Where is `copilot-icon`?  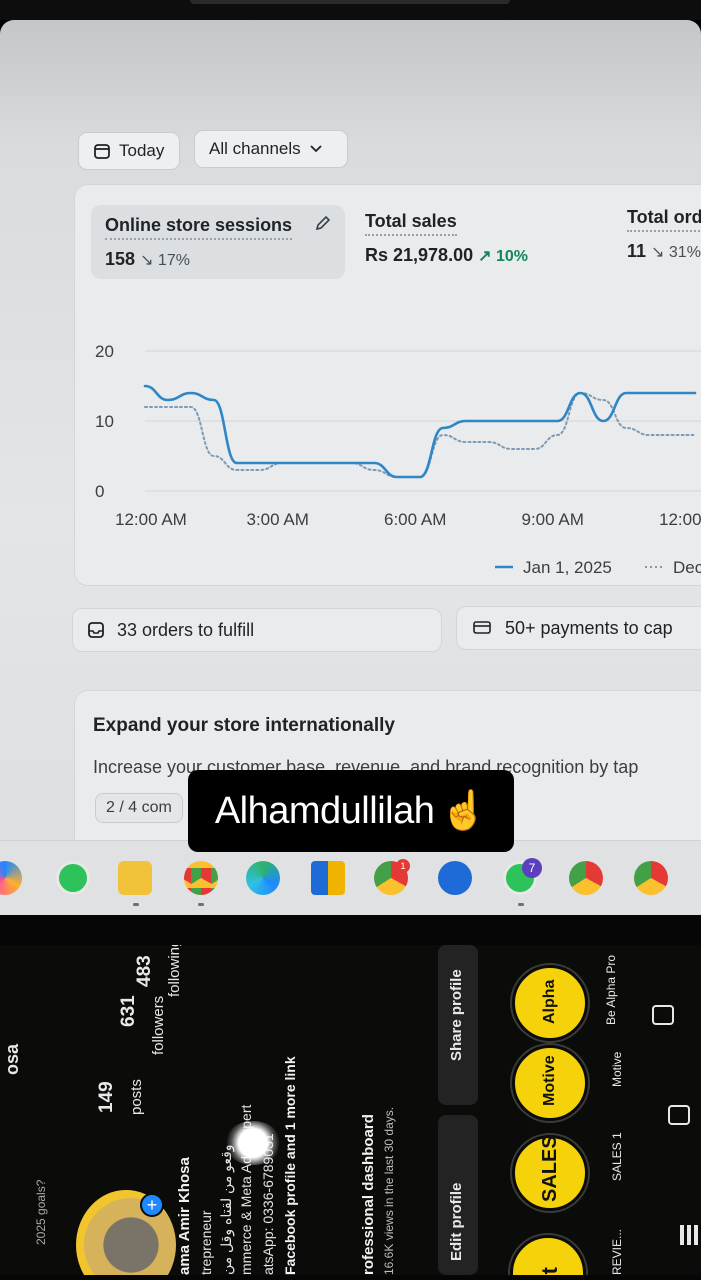
copilot-icon is located at coordinates (11, 878).